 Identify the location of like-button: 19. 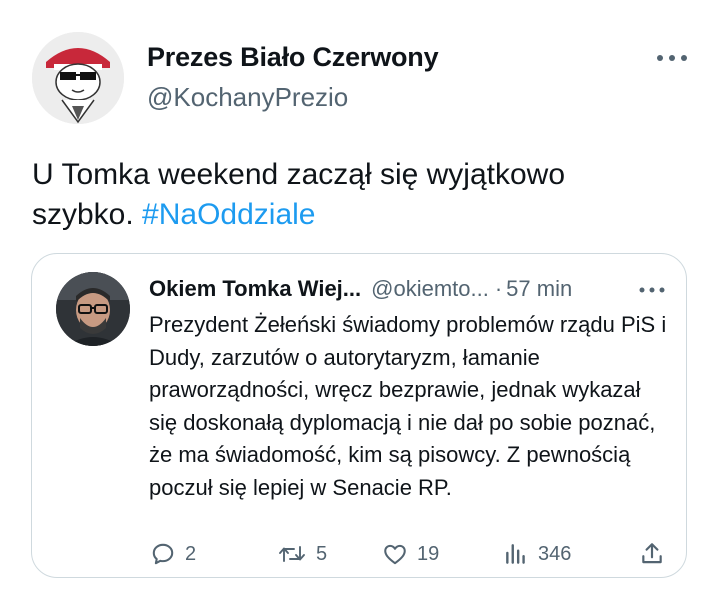
(410, 554).